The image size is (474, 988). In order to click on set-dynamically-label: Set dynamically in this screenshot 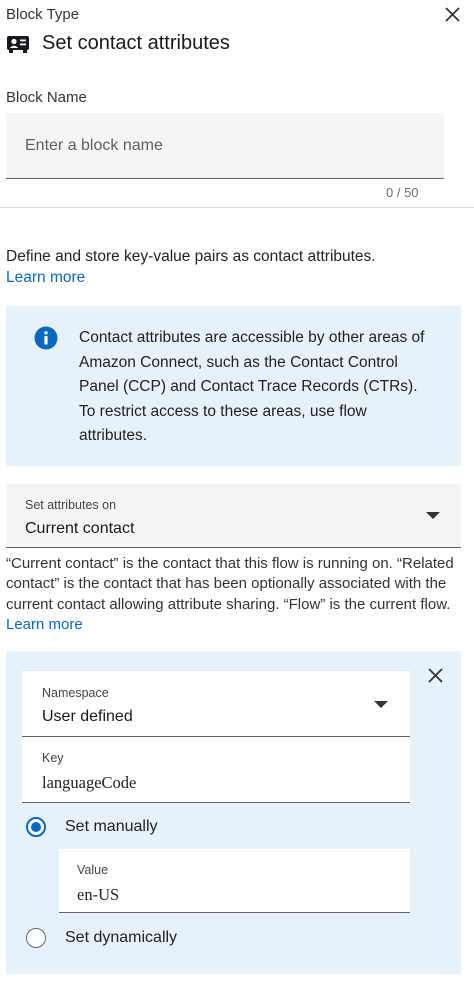, I will do `click(121, 937)`.